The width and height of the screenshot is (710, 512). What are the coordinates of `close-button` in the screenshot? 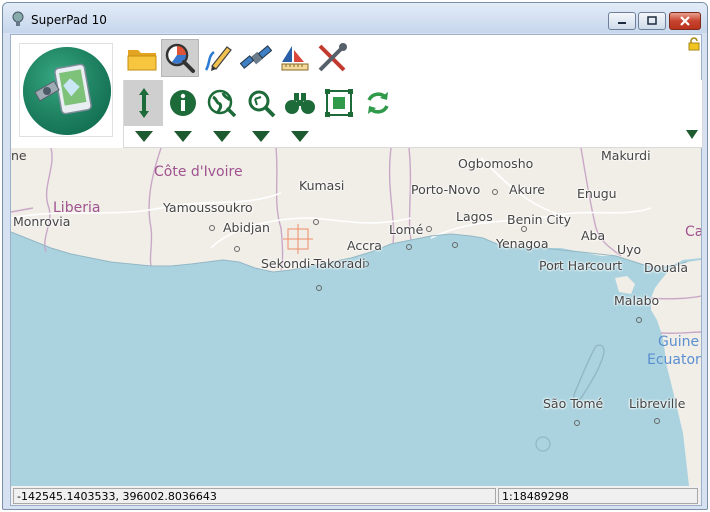 It's located at (685, 21).